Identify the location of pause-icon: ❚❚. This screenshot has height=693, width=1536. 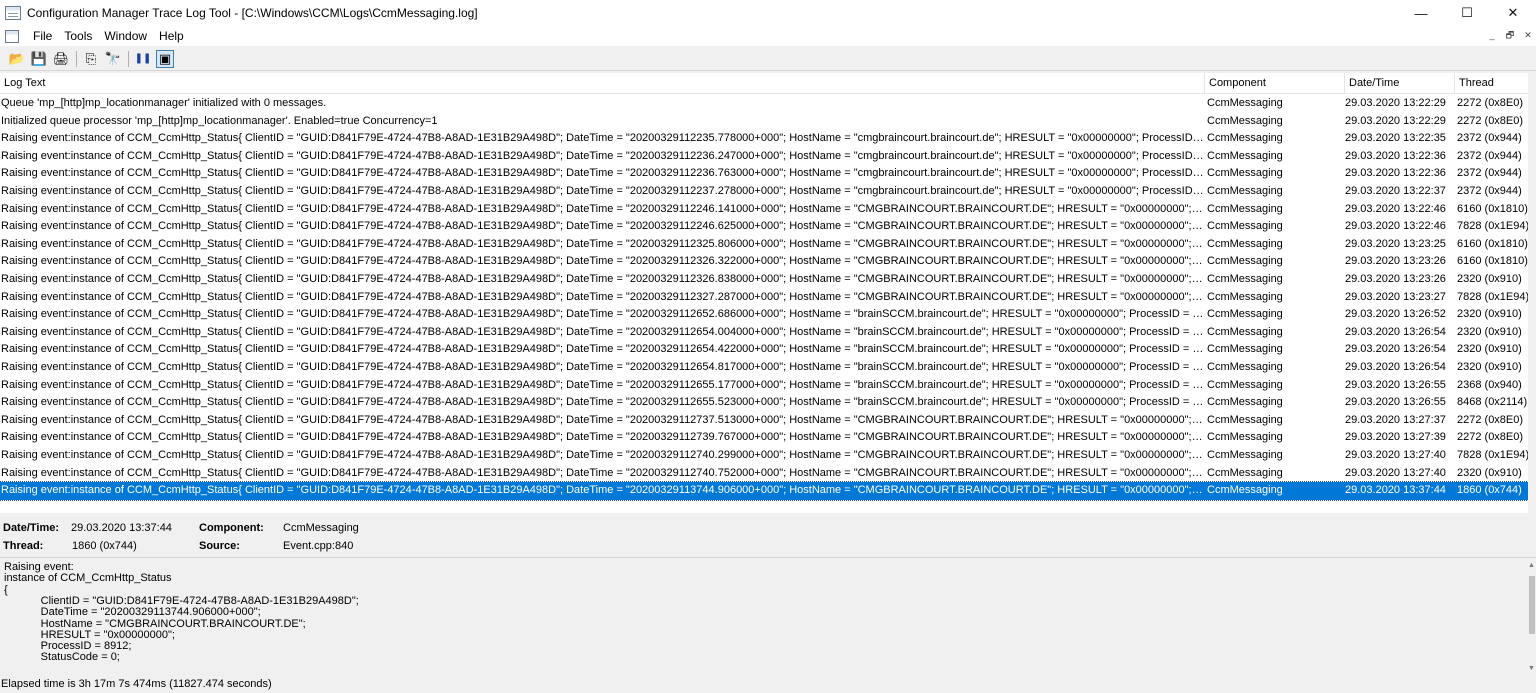
(143, 59).